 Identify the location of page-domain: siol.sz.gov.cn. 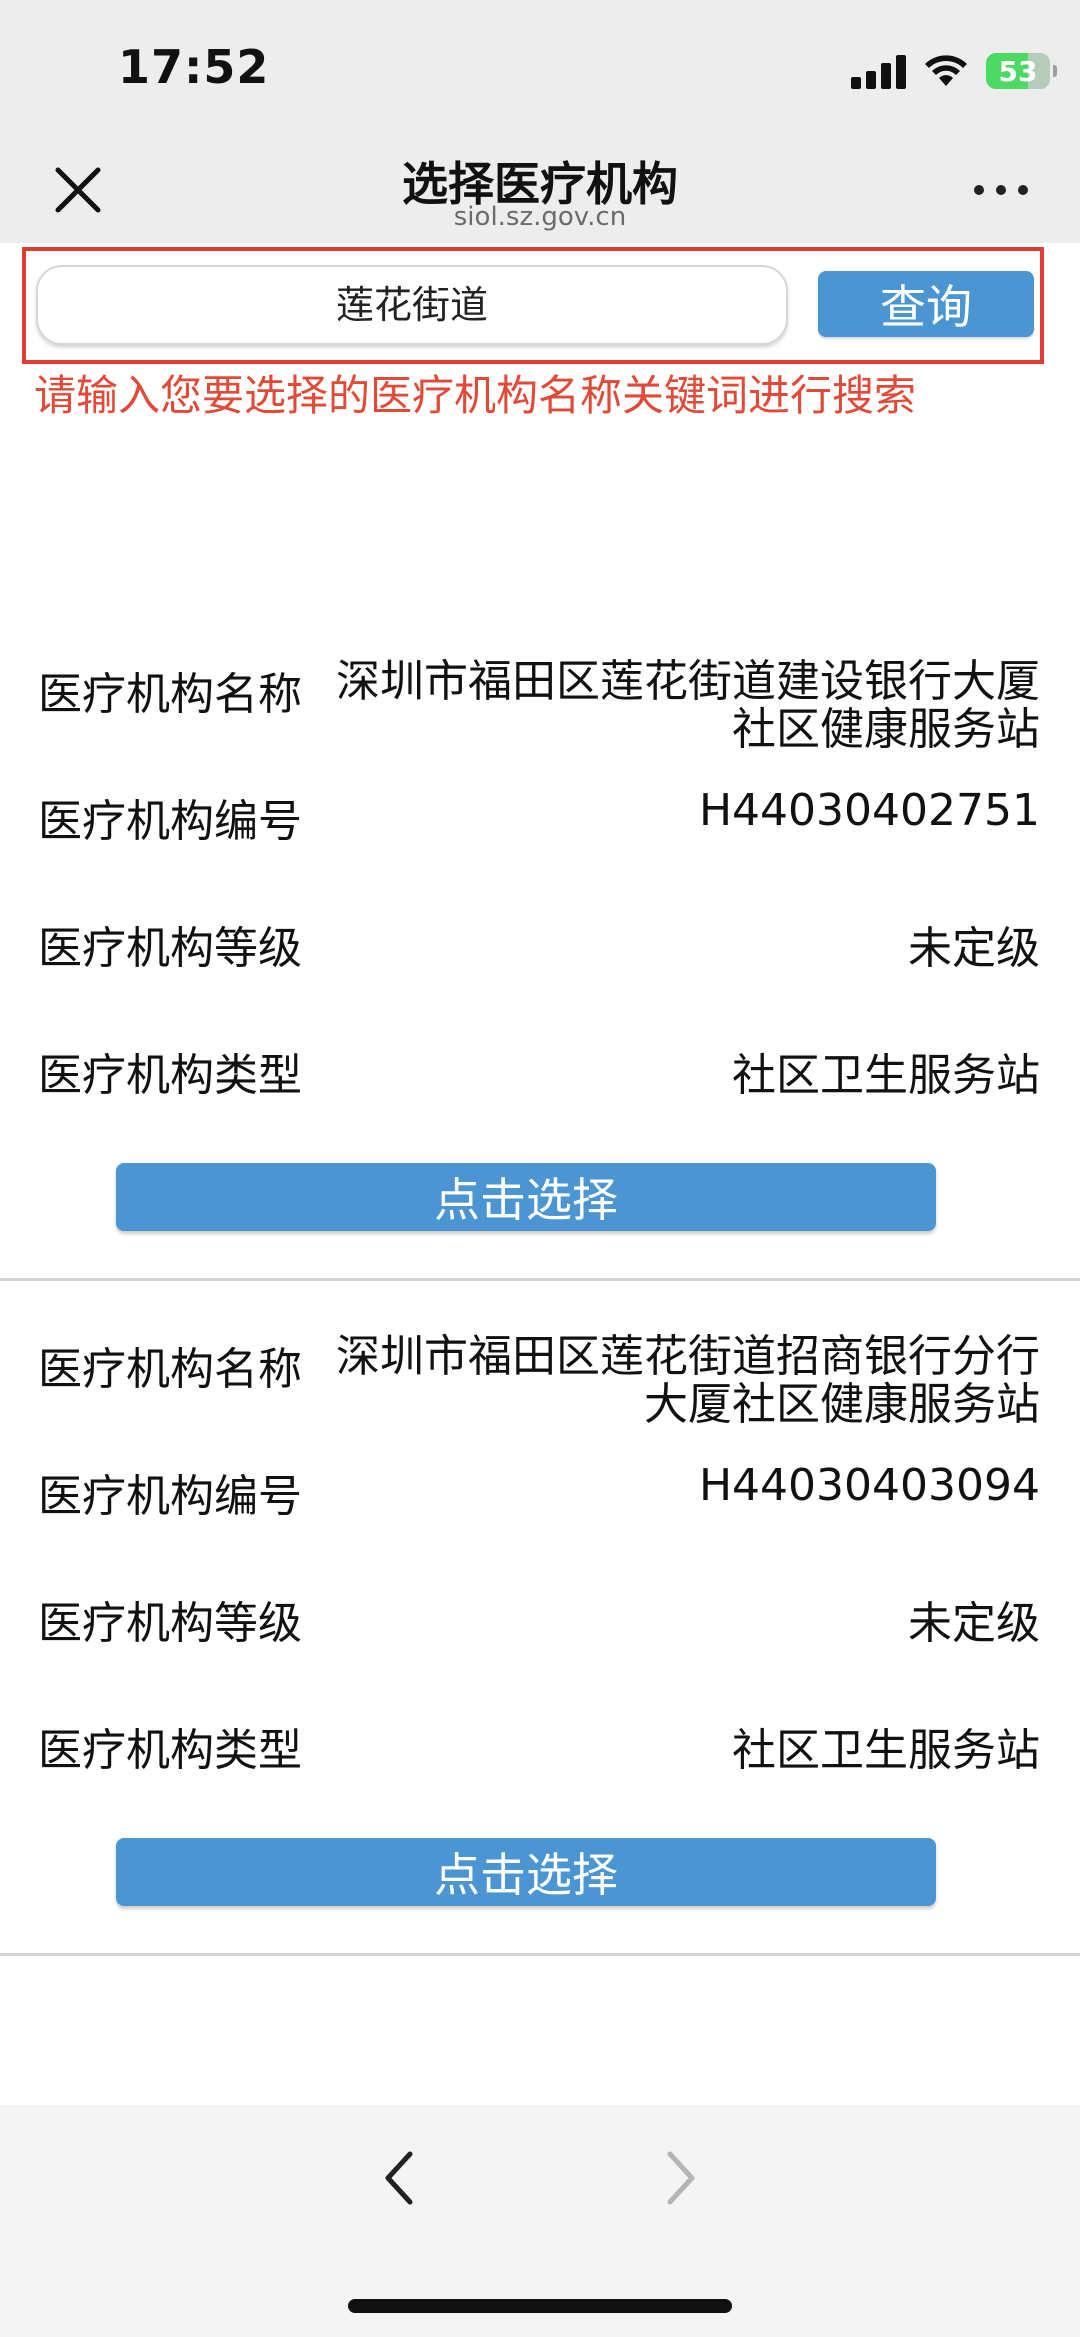
(540, 217).